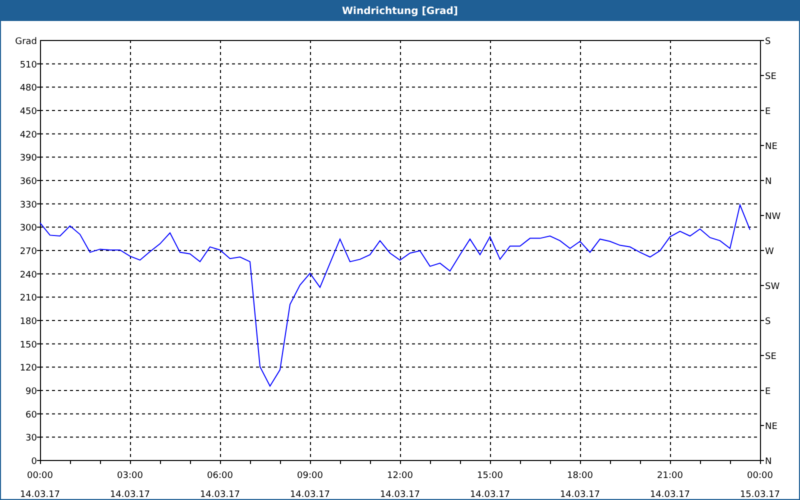 This screenshot has width=800, height=500. Describe the element at coordinates (28, 345) in the screenshot. I see `axis-label: 150` at that location.